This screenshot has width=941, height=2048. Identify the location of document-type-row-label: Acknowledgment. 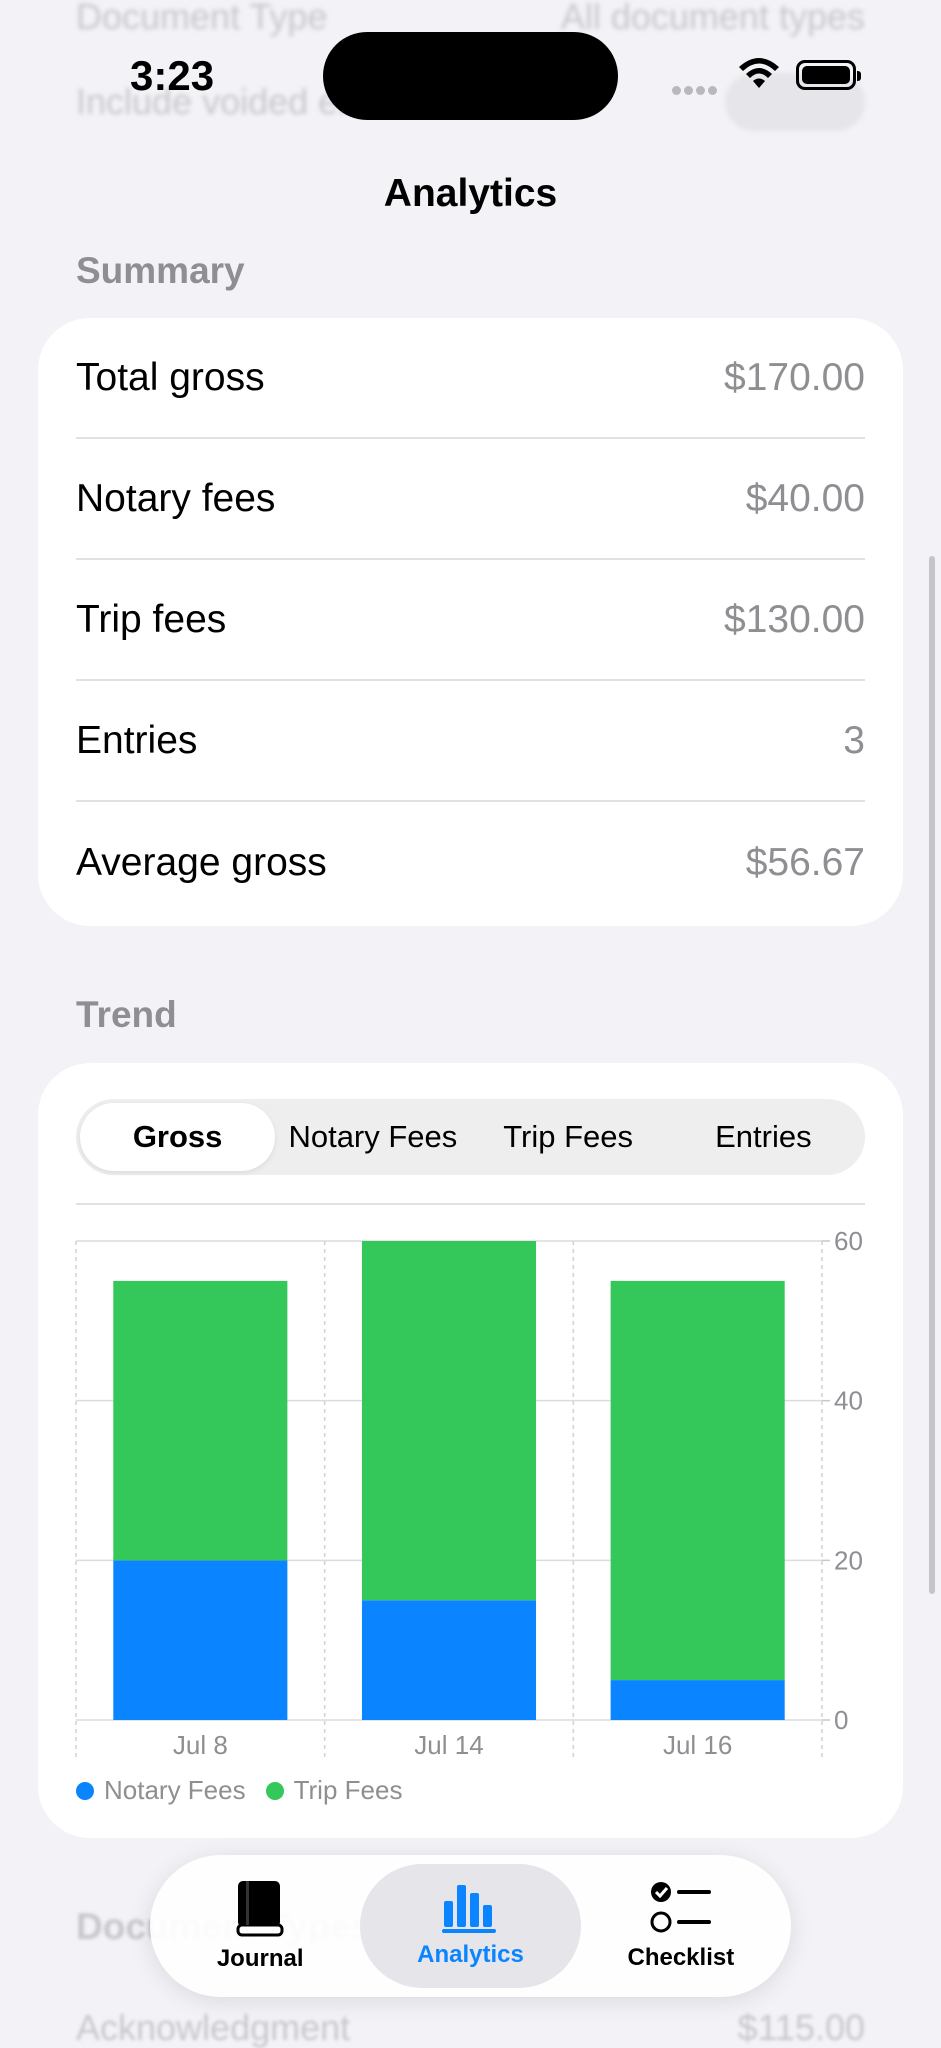
(213, 2027).